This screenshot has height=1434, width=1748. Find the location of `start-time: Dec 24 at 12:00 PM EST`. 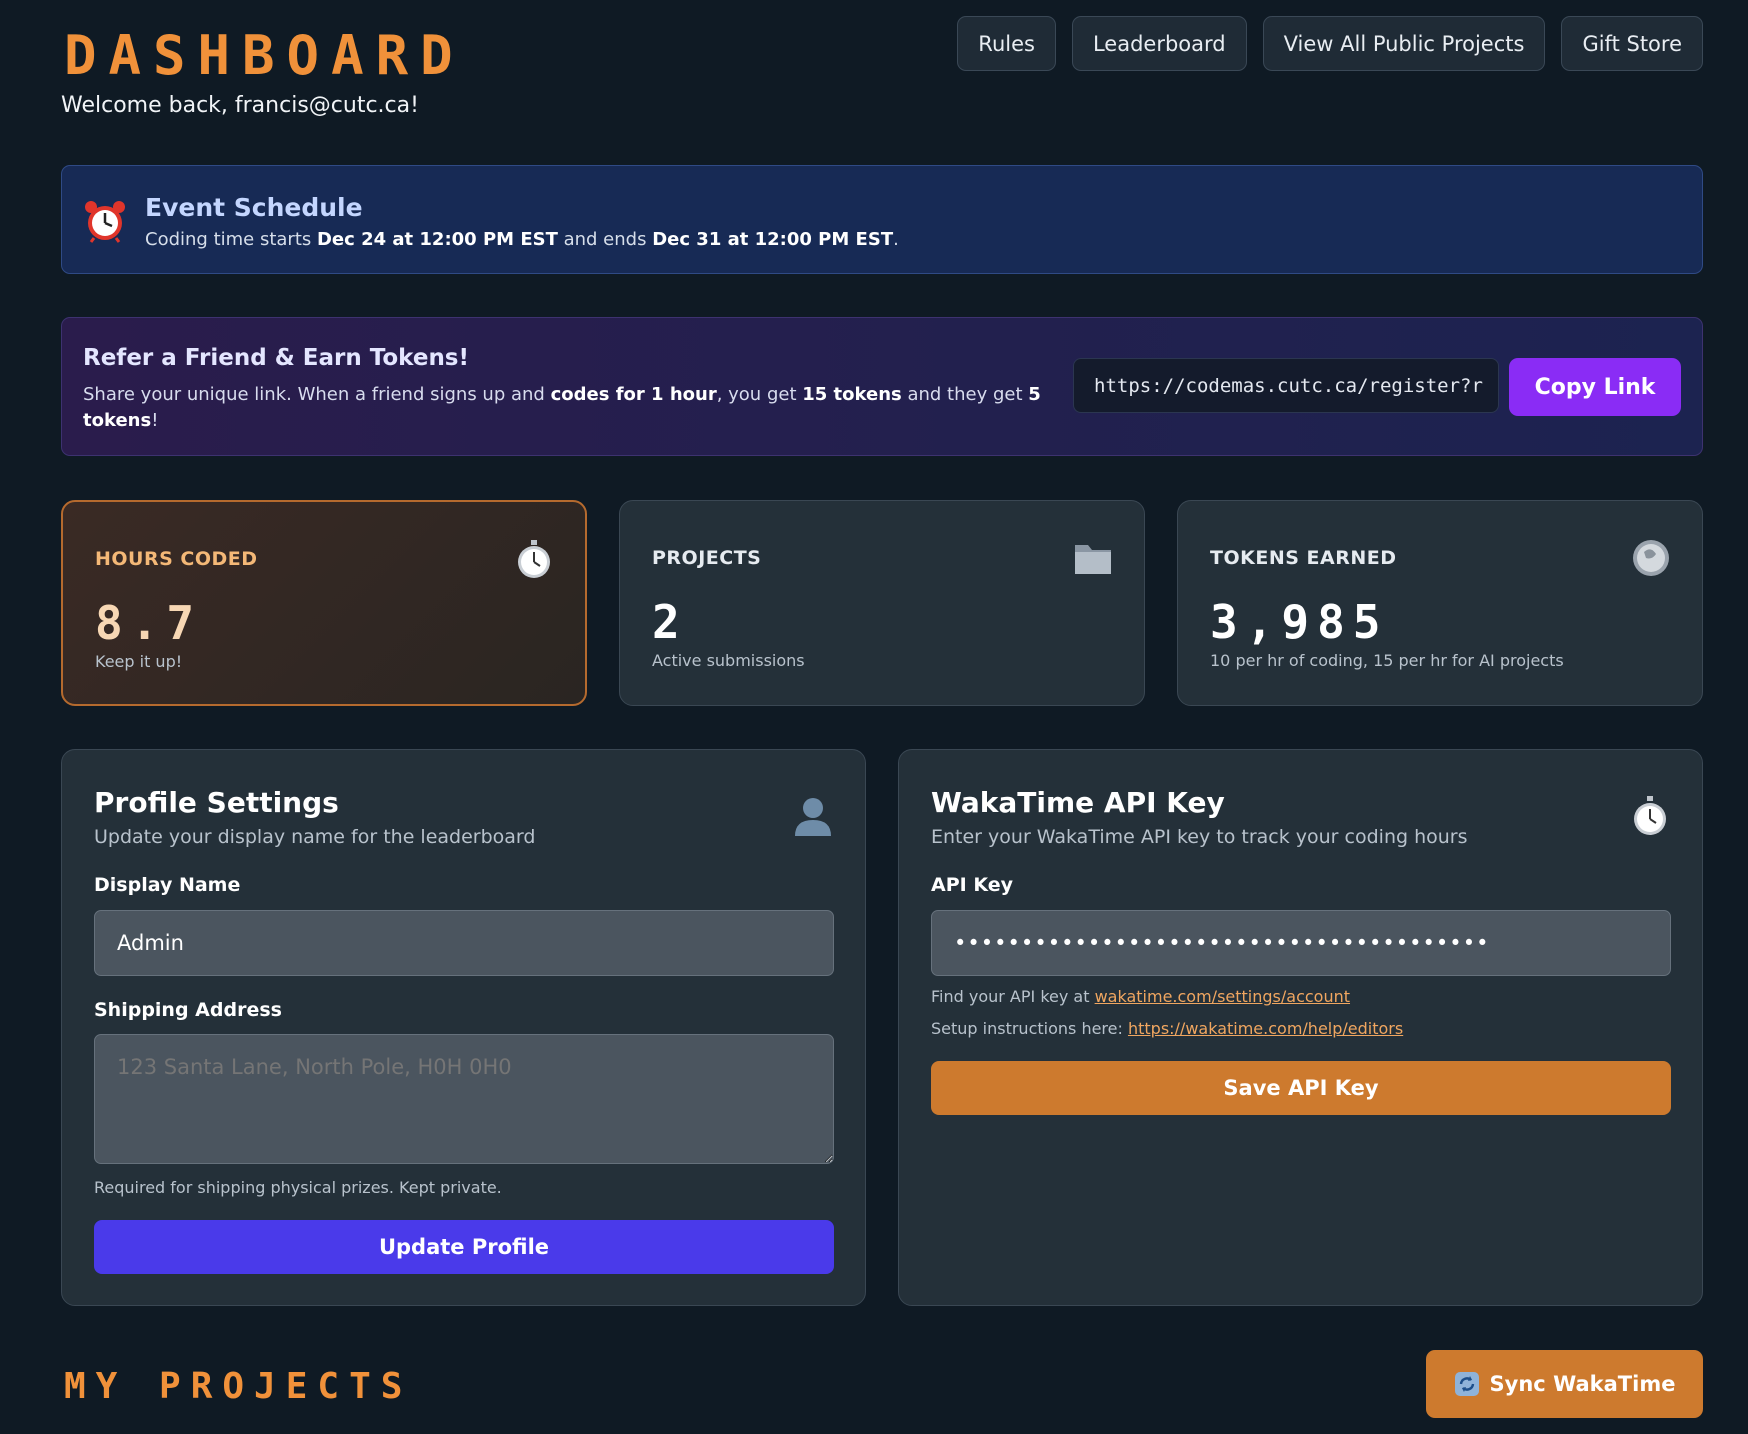

start-time: Dec 24 at 12:00 PM EST is located at coordinates (437, 239).